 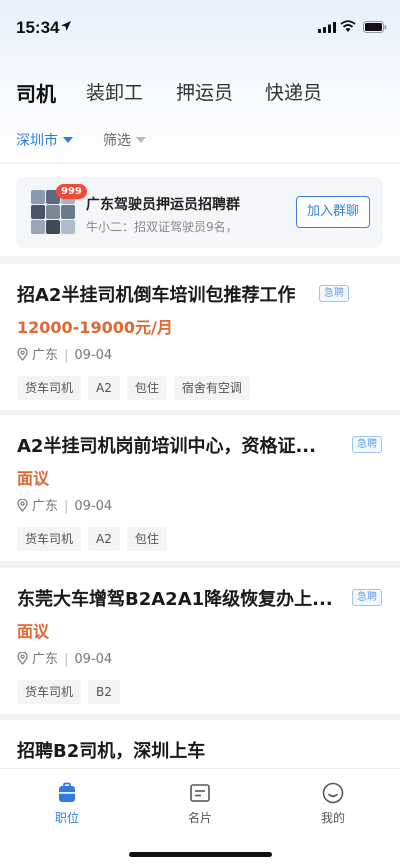 I want to click on city-filter-label: 深圳市, so click(x=37, y=141).